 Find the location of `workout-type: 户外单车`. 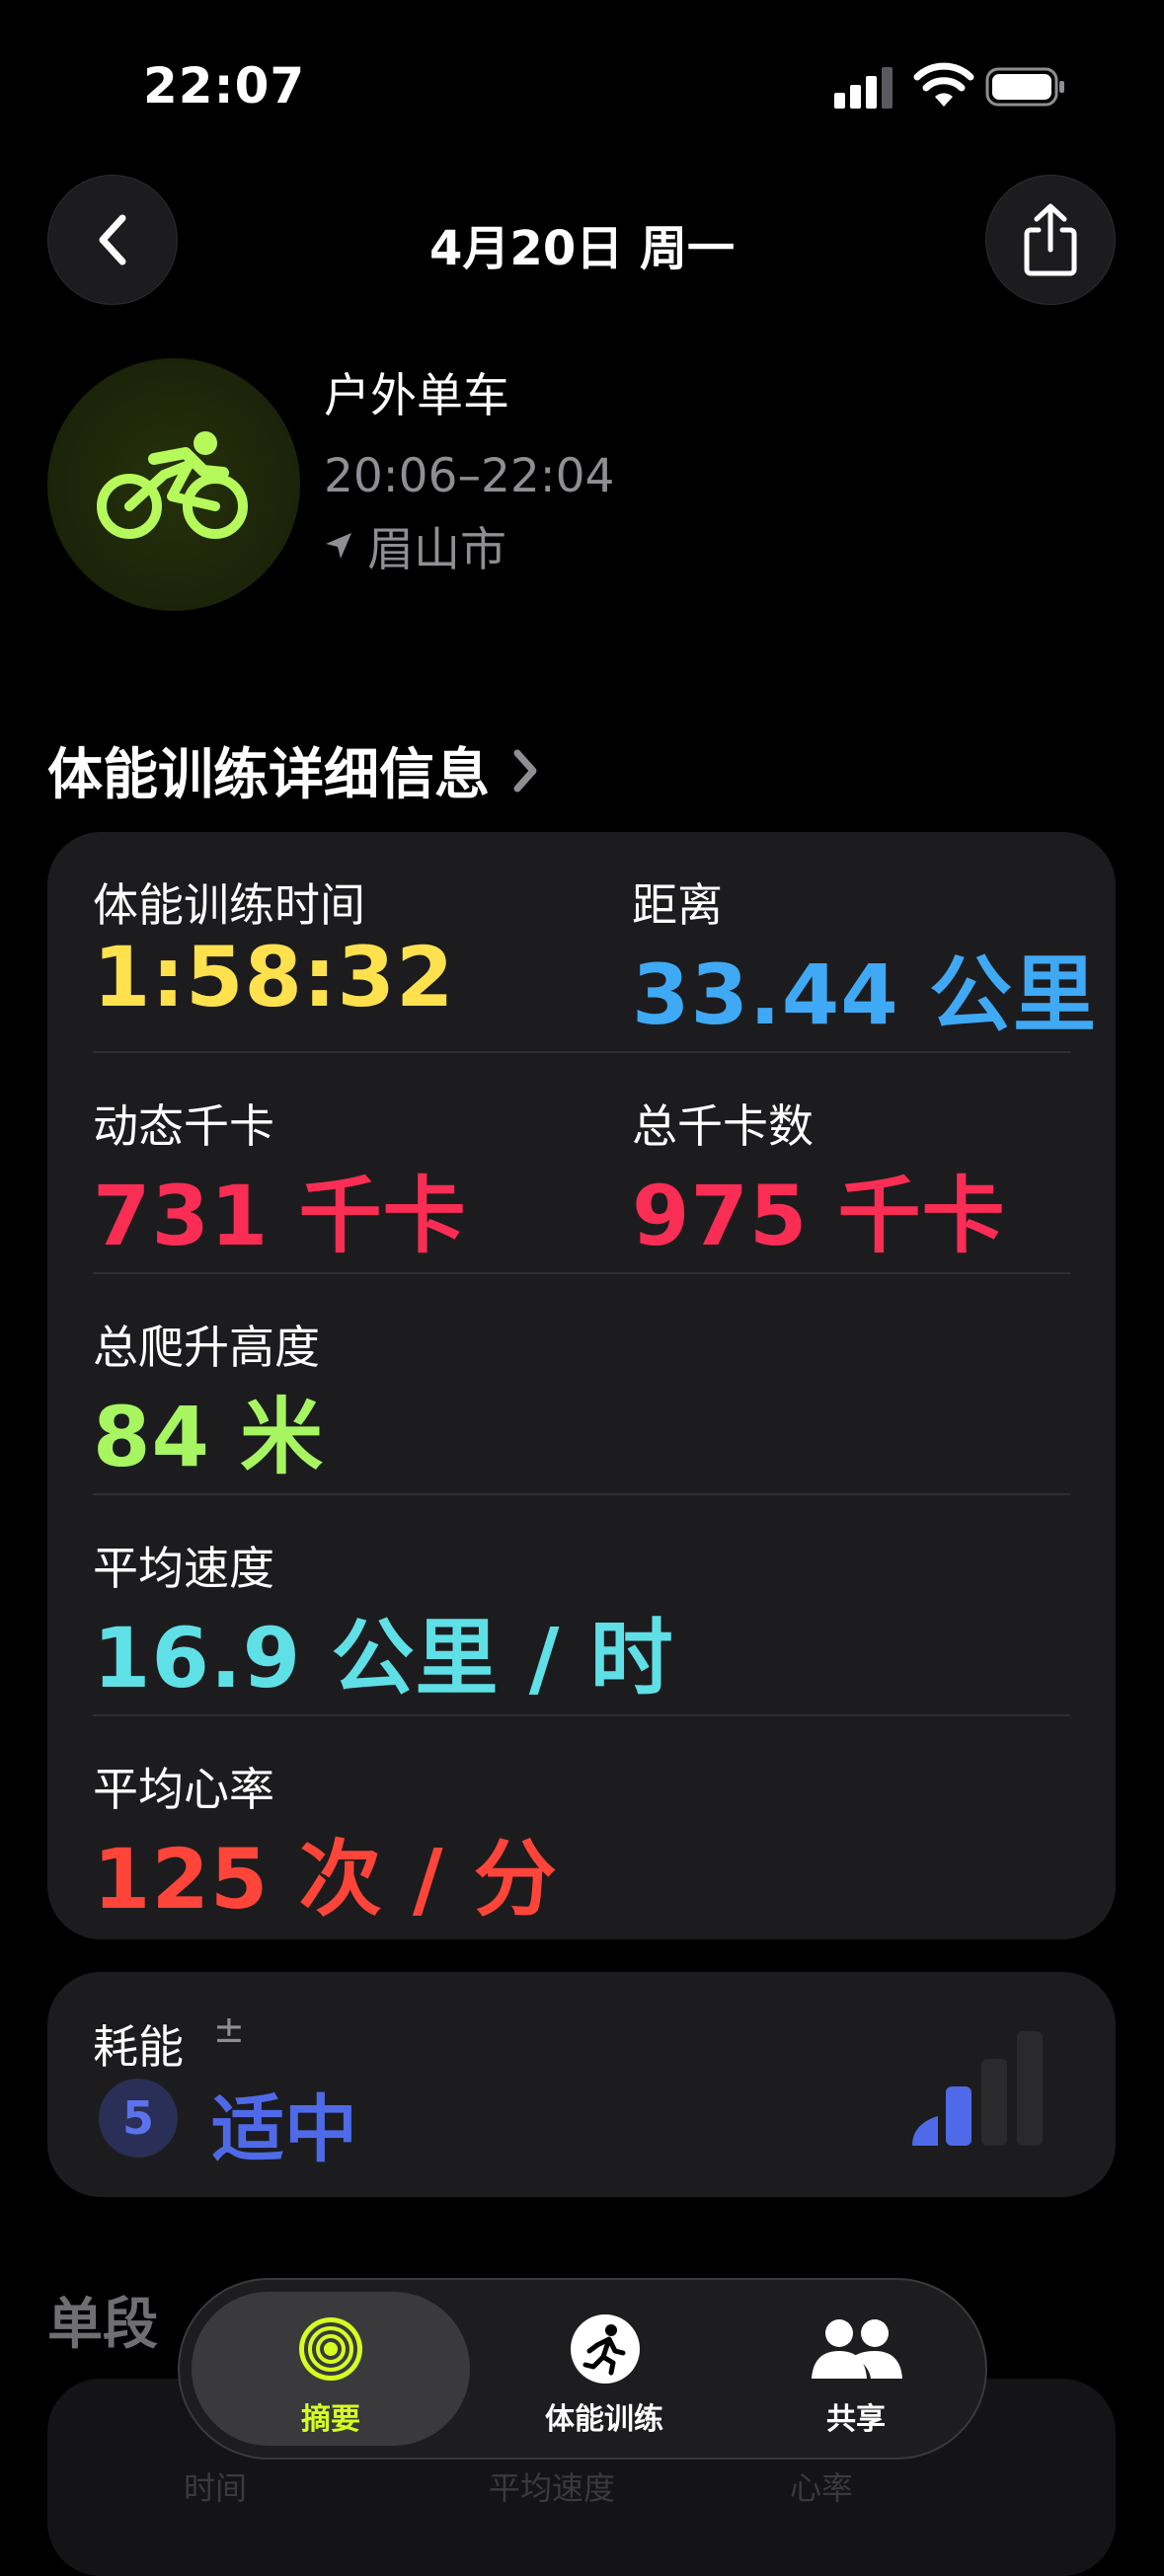

workout-type: 户外单车 is located at coordinates (416, 396).